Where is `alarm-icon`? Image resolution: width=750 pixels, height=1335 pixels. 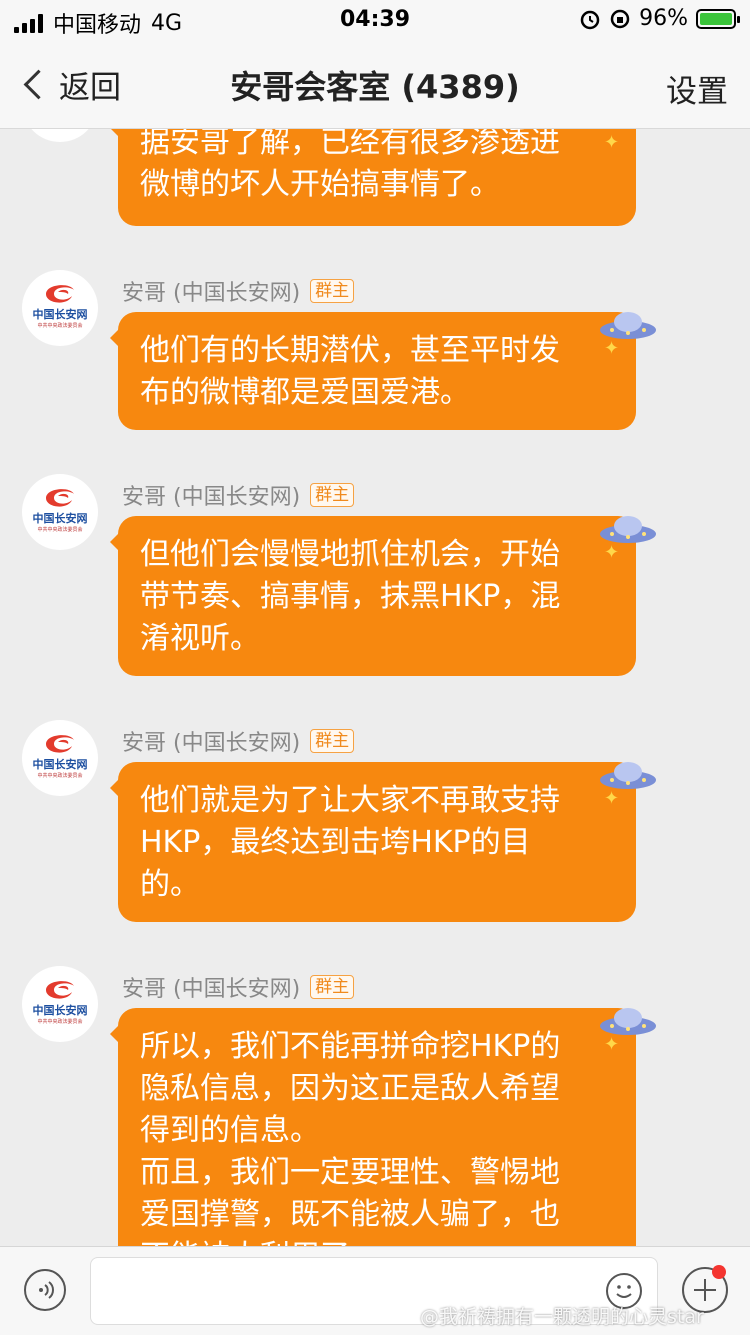 alarm-icon is located at coordinates (590, 19).